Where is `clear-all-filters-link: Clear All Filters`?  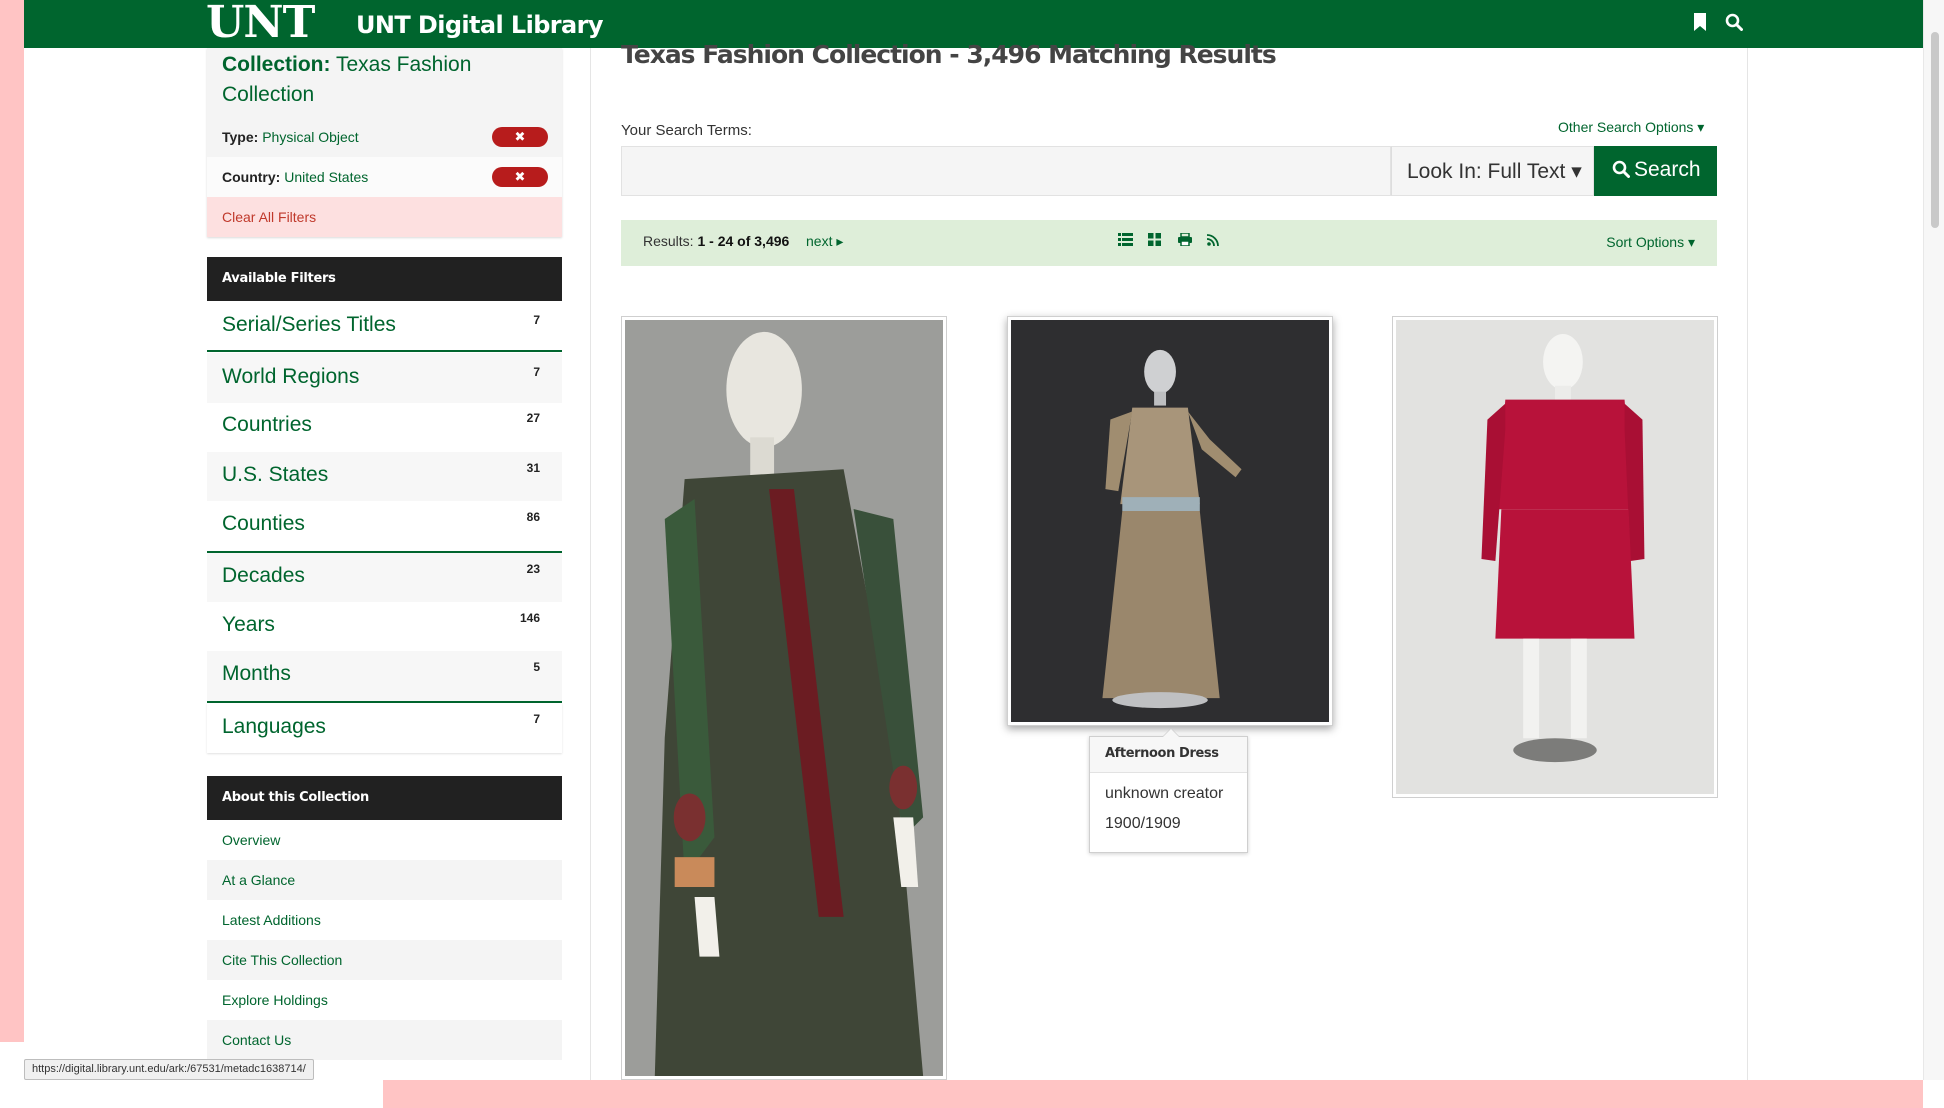 clear-all-filters-link: Clear All Filters is located at coordinates (269, 217).